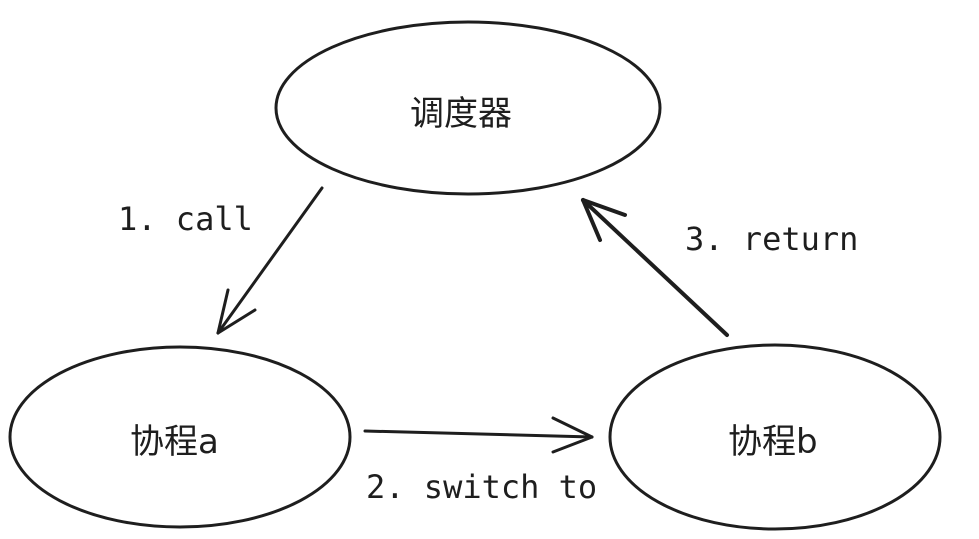 The width and height of the screenshot is (979, 539). What do you see at coordinates (482, 487) in the screenshot?
I see `switch-label: 2. switch to` at bounding box center [482, 487].